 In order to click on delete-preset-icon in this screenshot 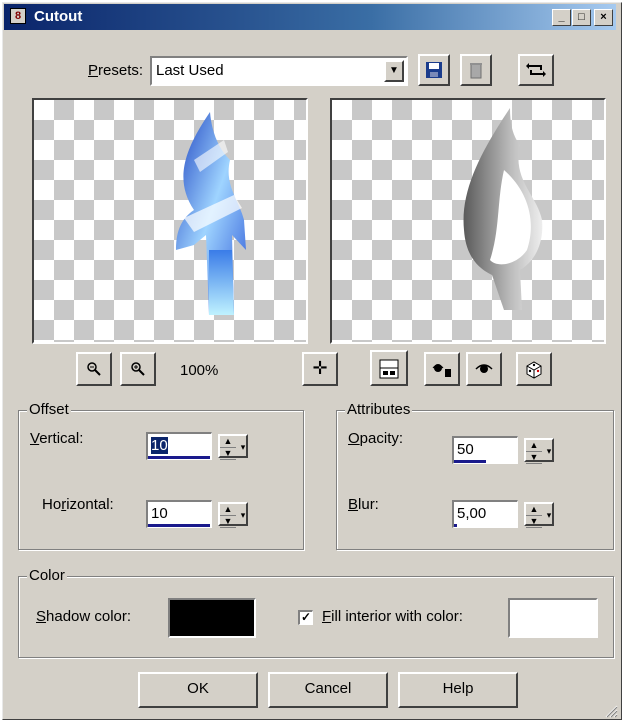, I will do `click(476, 71)`.